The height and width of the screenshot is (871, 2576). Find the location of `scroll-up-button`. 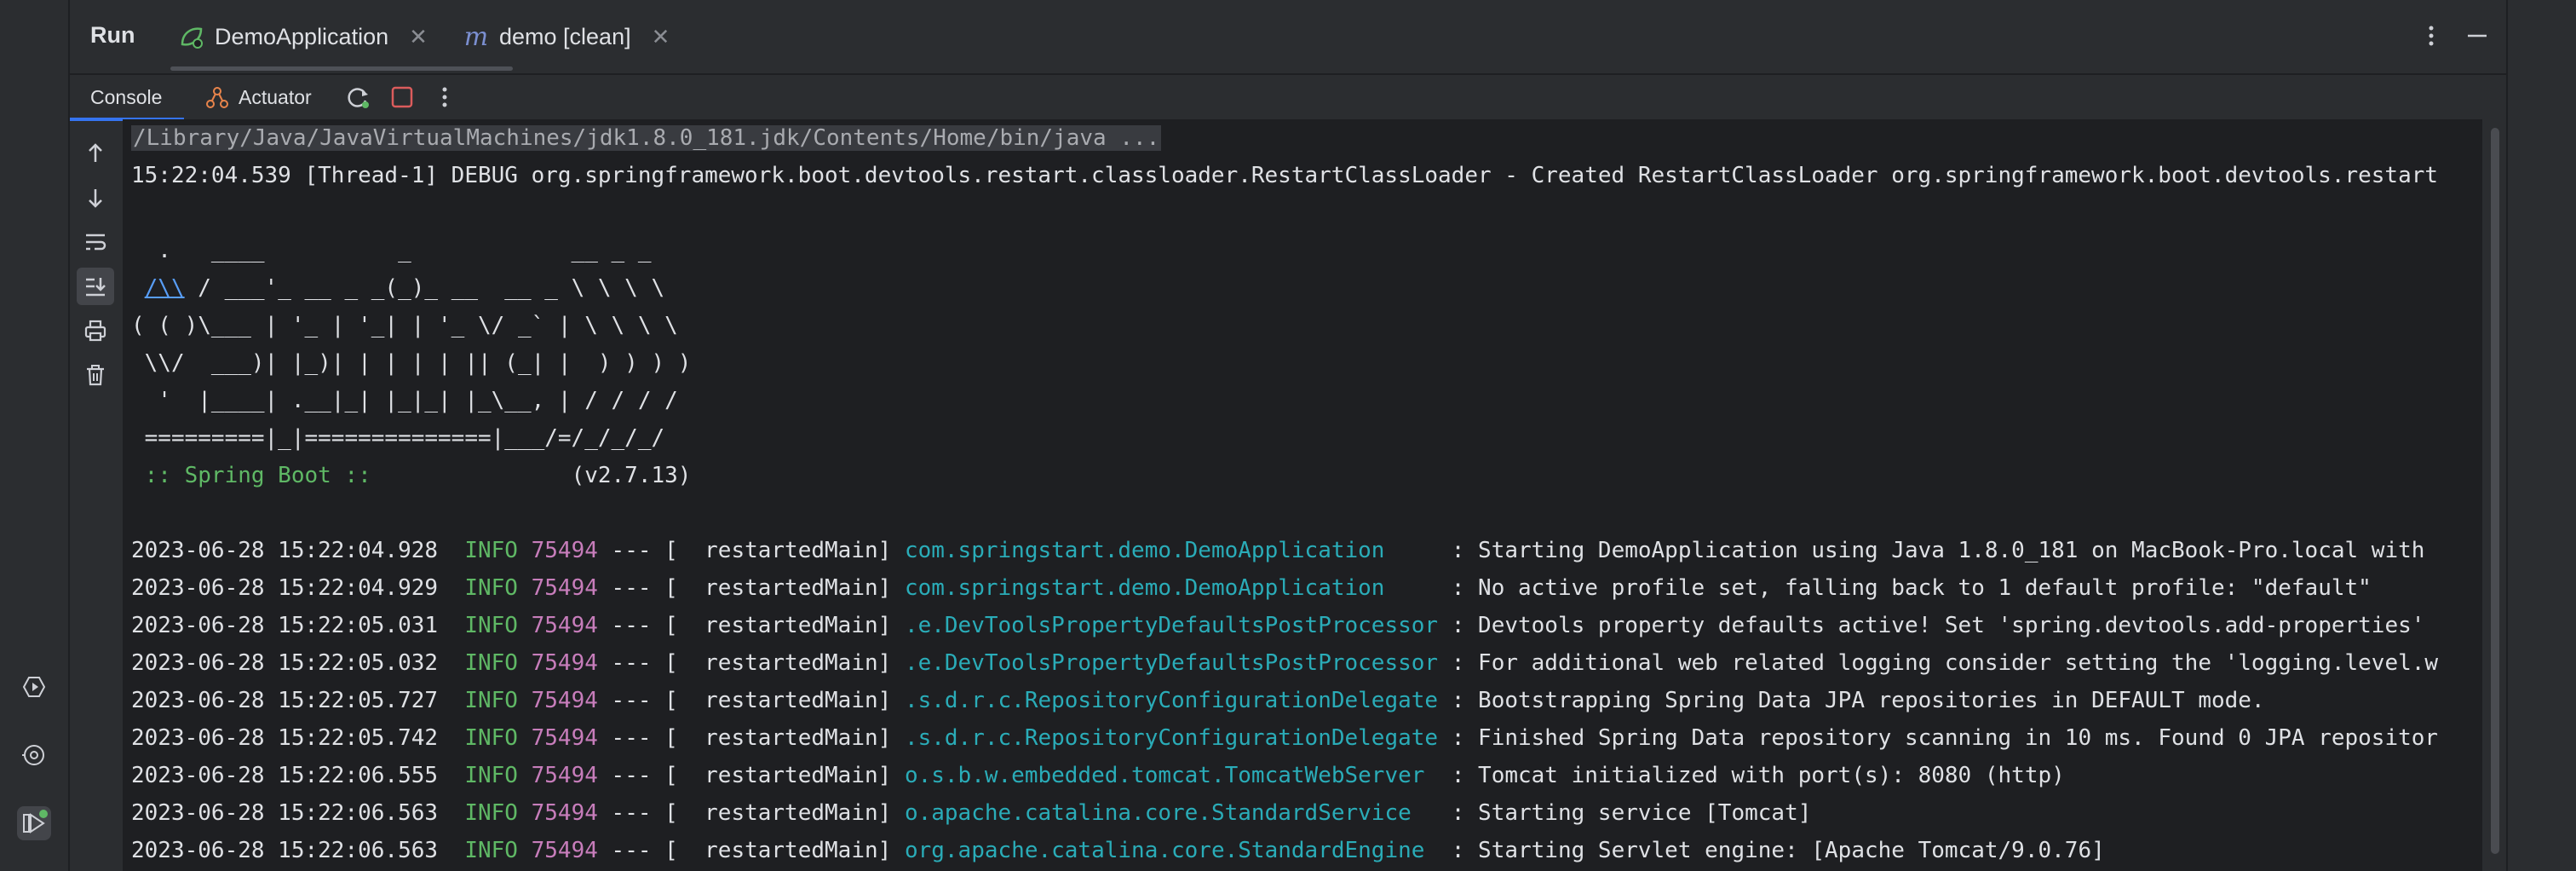

scroll-up-button is located at coordinates (96, 154).